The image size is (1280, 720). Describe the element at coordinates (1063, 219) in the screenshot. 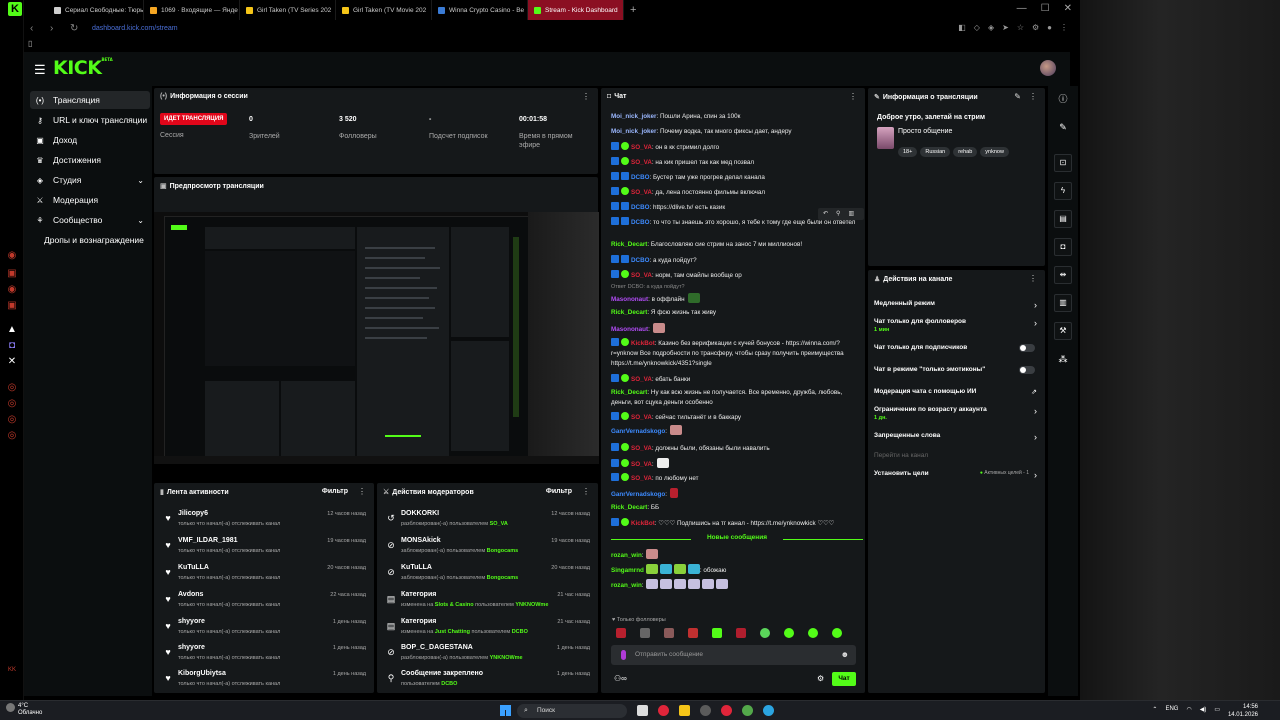

I see `note-icon: ▤` at that location.